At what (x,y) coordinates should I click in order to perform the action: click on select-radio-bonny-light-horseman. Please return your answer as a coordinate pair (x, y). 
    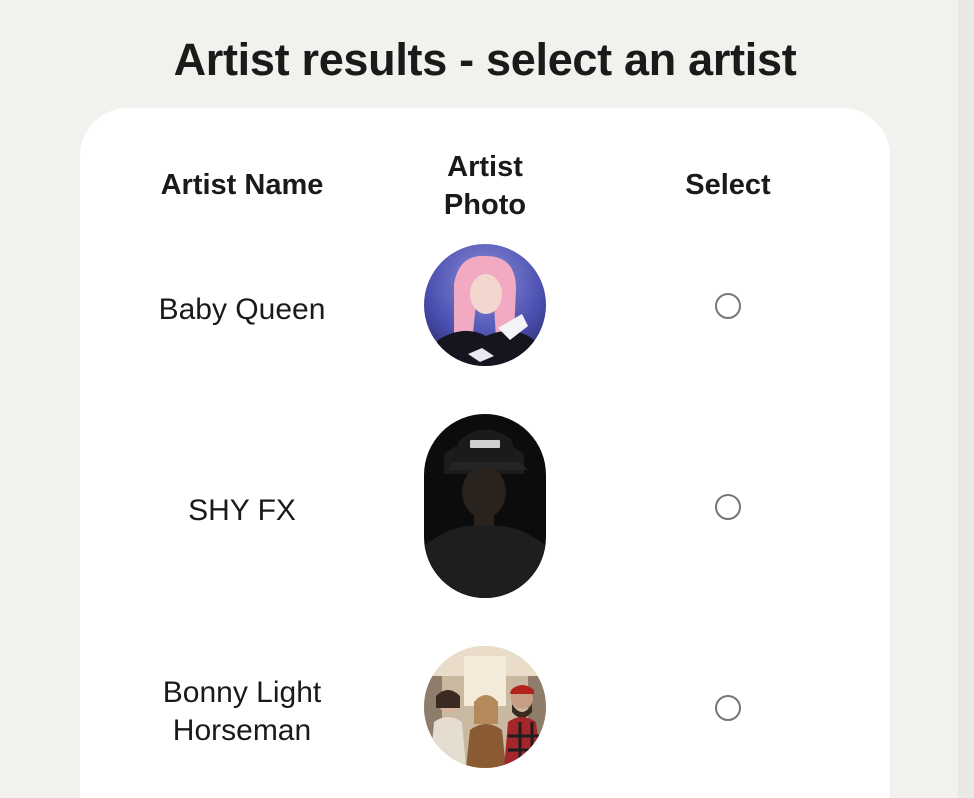
    Looking at the image, I should click on (728, 708).